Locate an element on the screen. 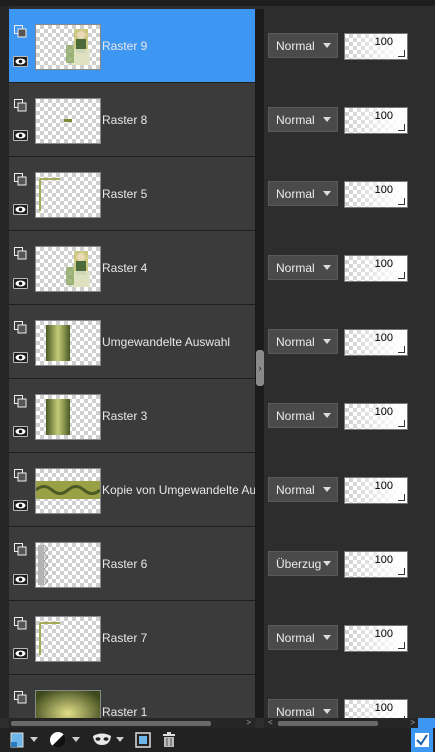  layer-row: Raster 1 is located at coordinates (132, 696).